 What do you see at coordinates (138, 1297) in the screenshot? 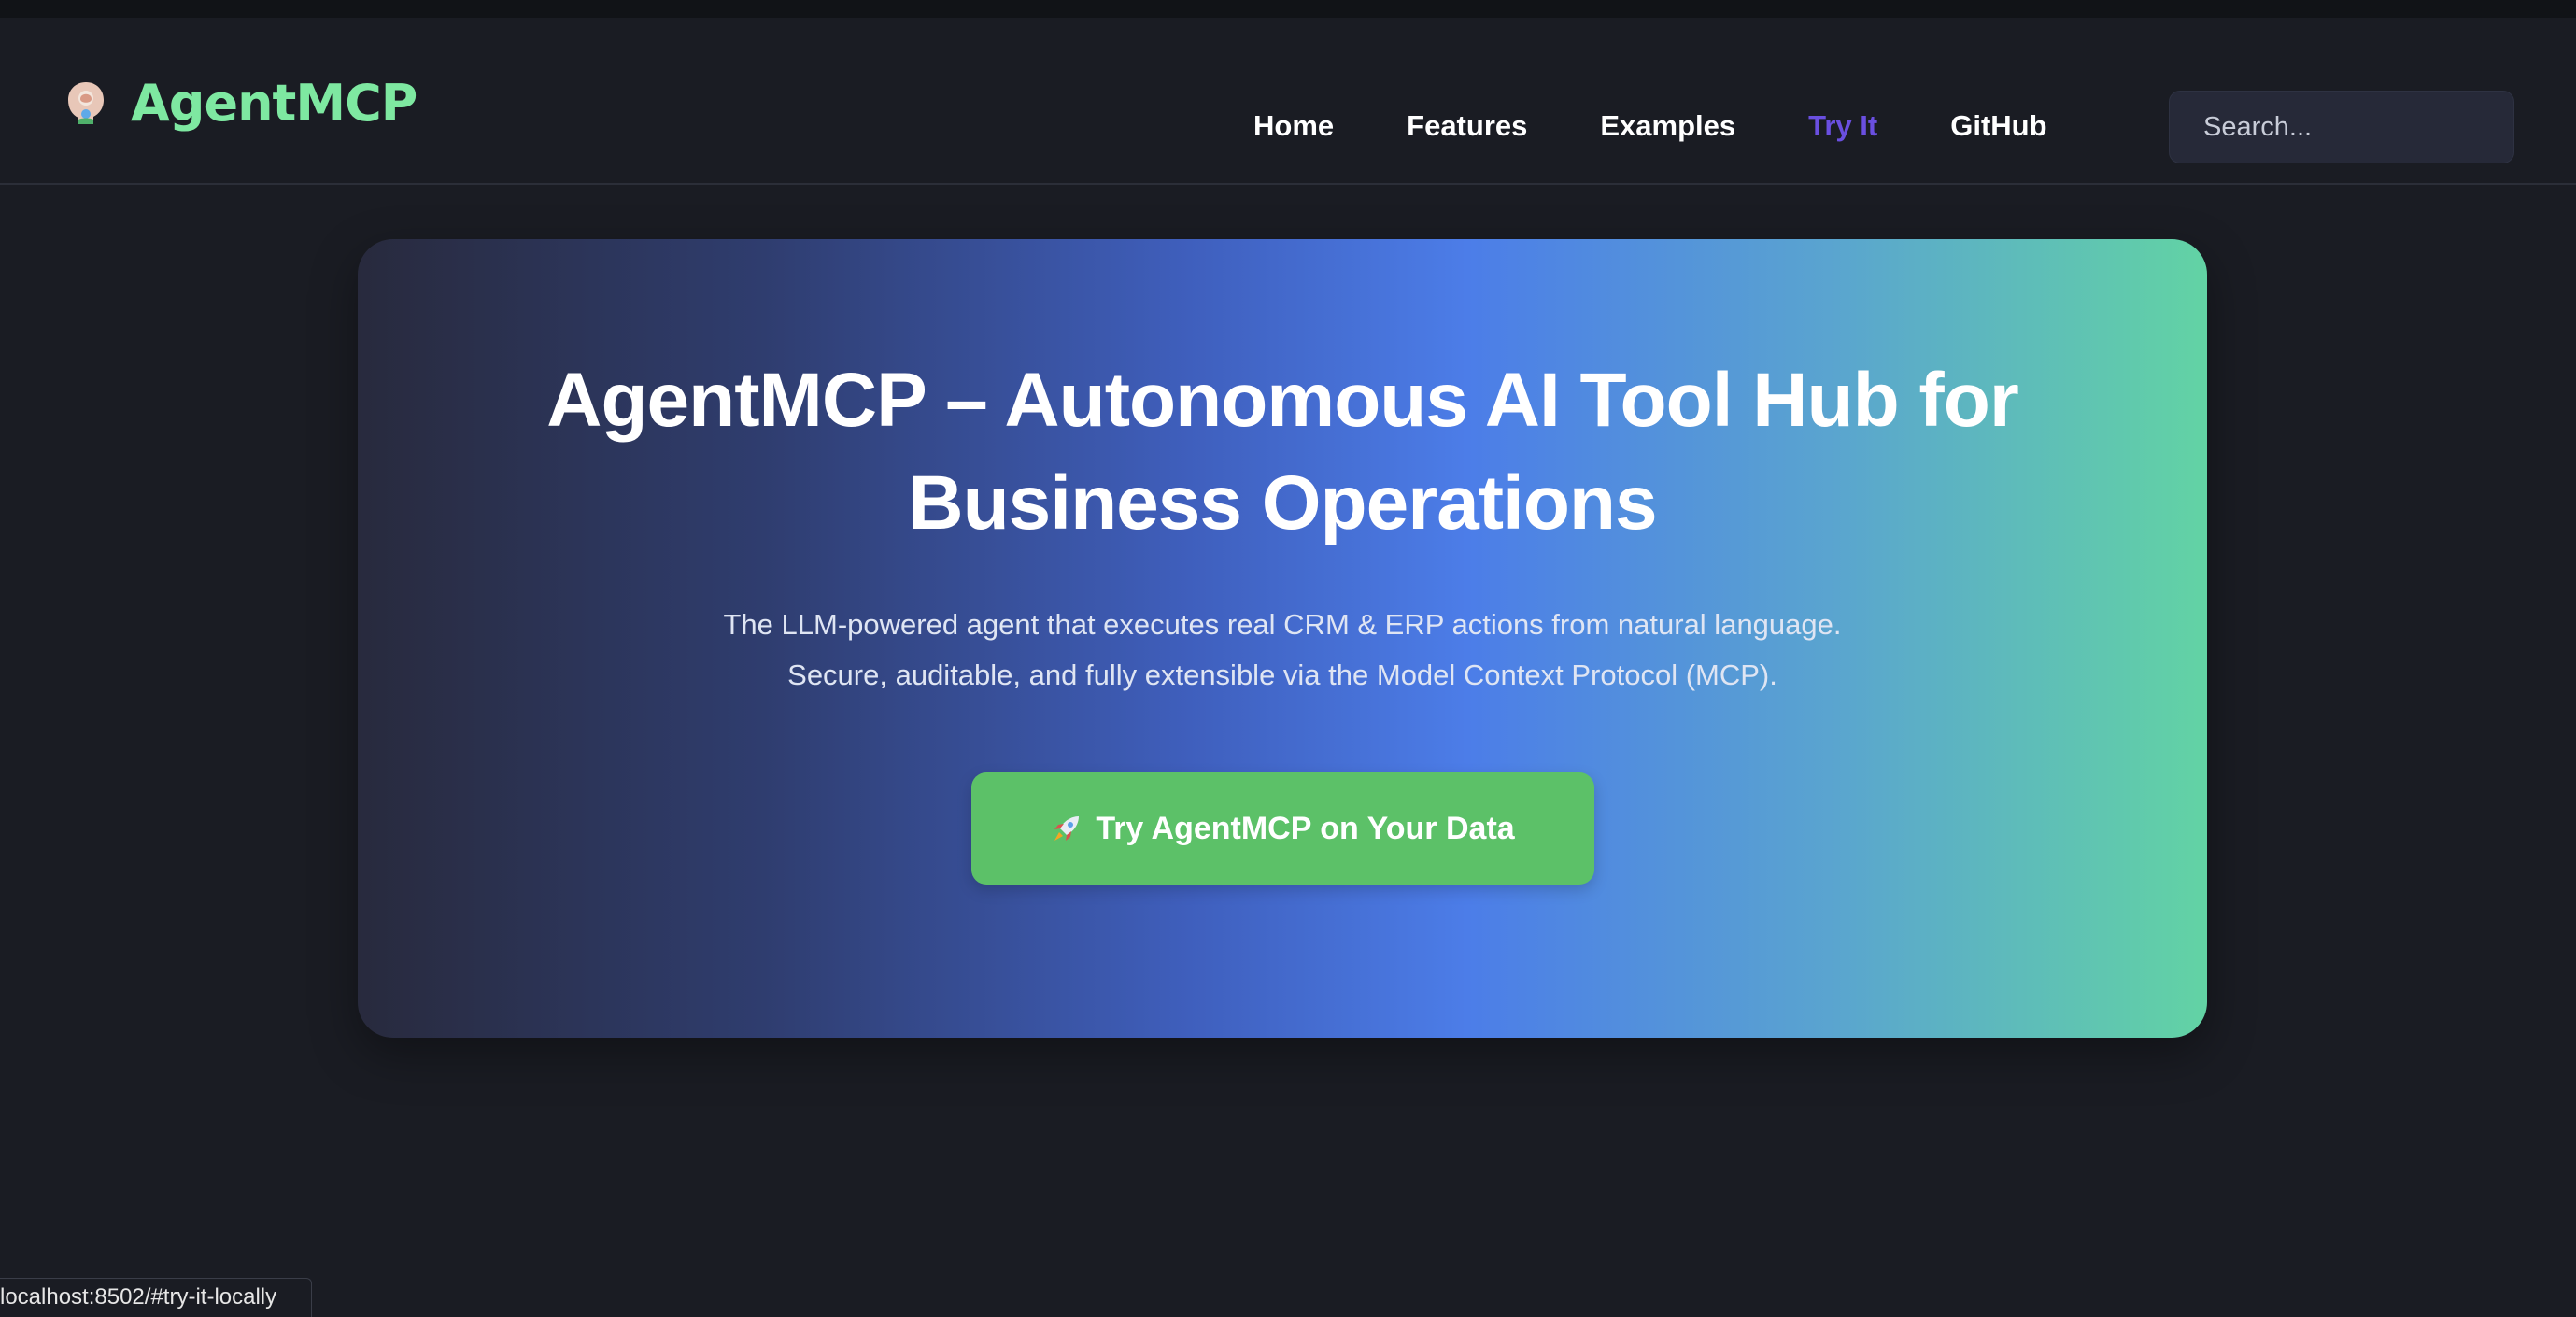
I see `status-bar-url: localhost:8502/#try-it-locally` at bounding box center [138, 1297].